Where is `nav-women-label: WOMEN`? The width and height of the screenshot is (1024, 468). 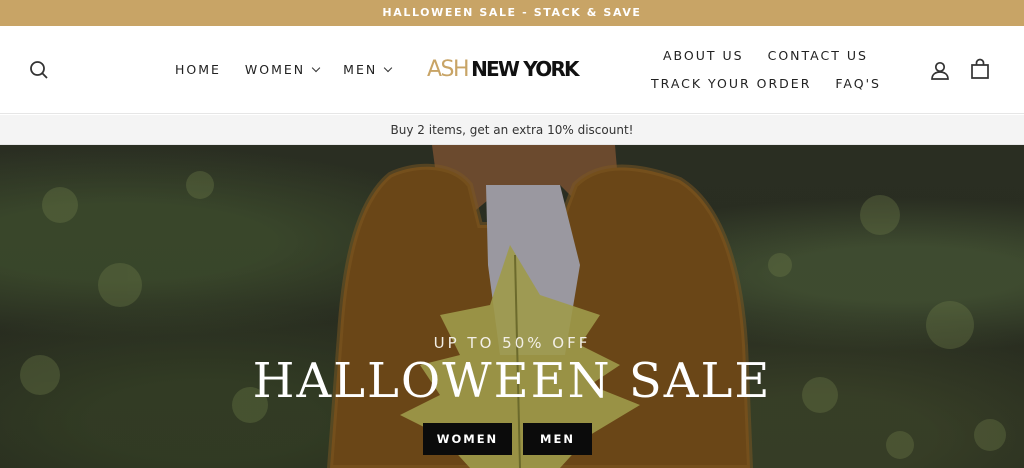 nav-women-label: WOMEN is located at coordinates (275, 69).